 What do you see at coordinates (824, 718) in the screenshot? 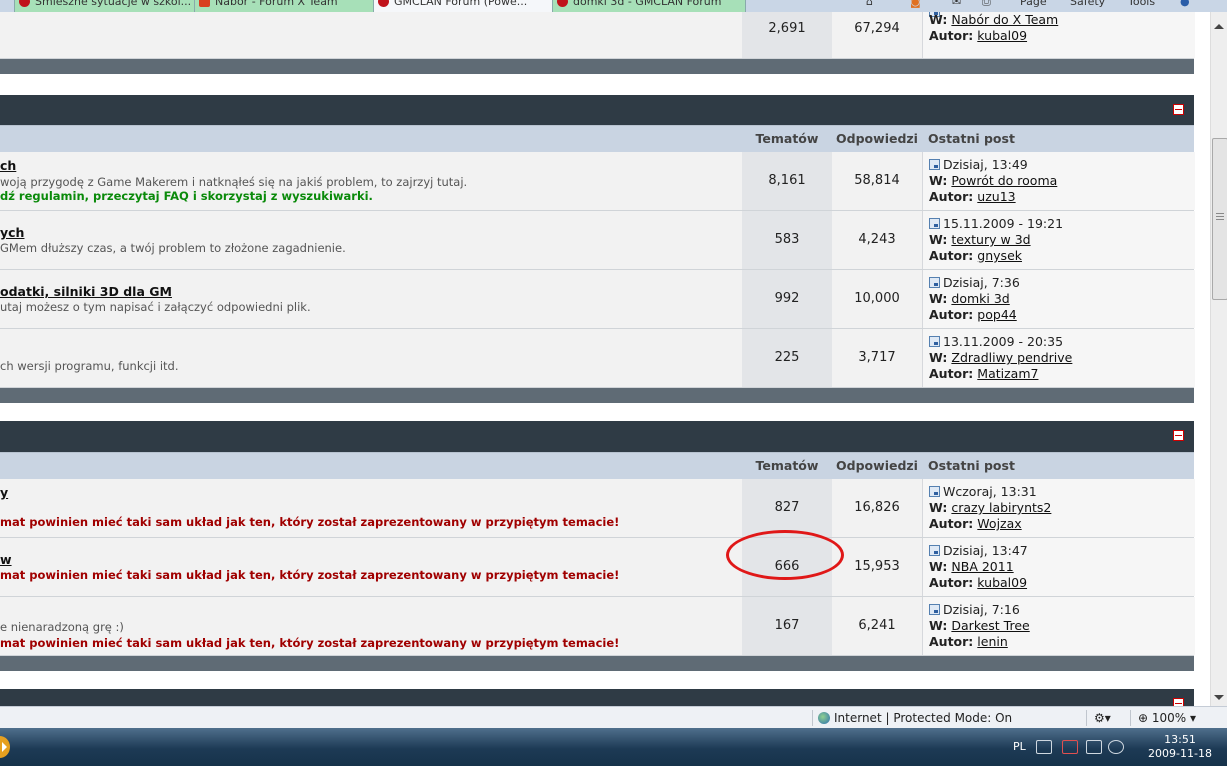
I see `globe-icon` at bounding box center [824, 718].